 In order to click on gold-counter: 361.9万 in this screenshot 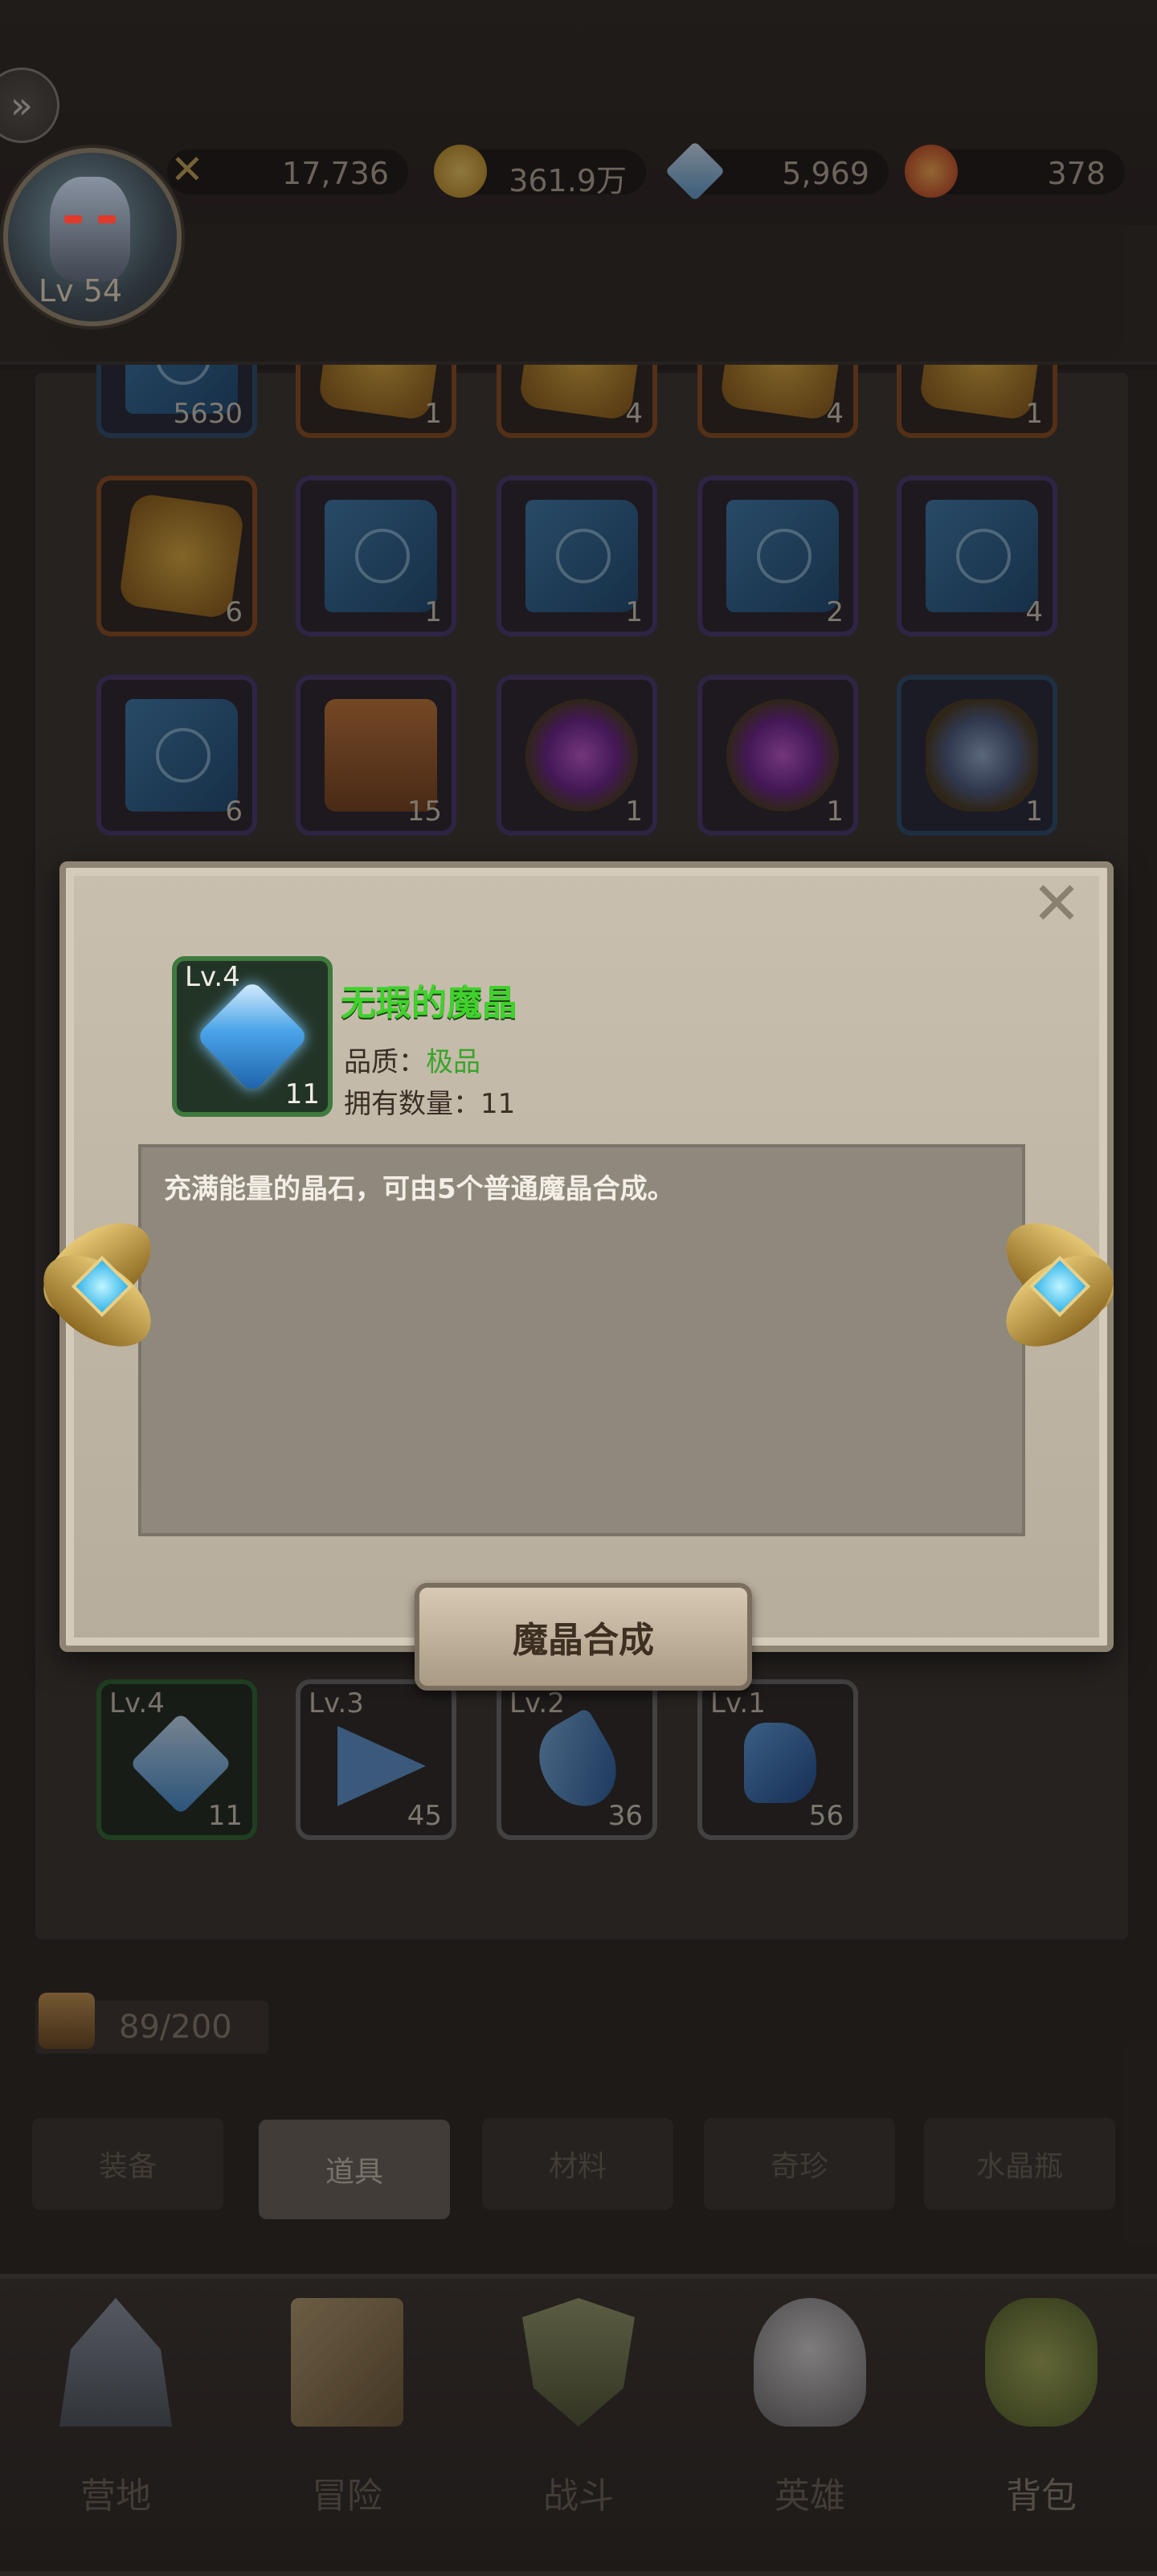, I will do `click(540, 171)`.